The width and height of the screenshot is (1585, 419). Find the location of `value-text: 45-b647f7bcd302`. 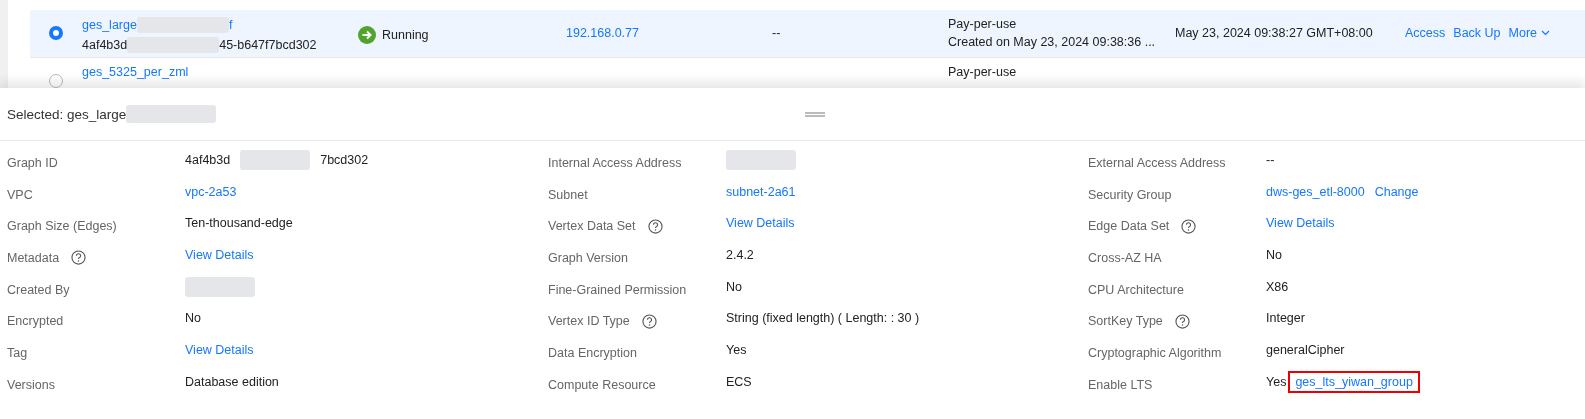

value-text: 45-b647f7bcd302 is located at coordinates (268, 45).